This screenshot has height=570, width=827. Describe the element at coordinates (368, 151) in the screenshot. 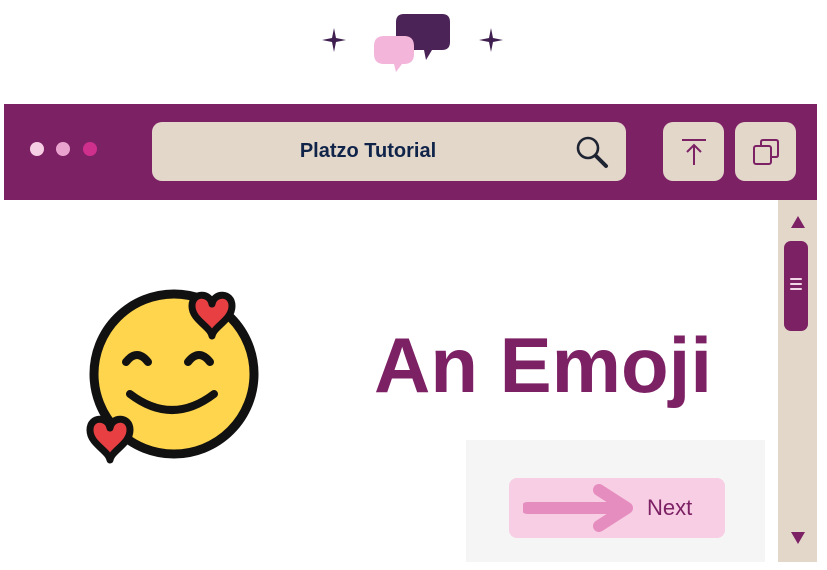

I see `address-text: Platzo Tutorial` at that location.